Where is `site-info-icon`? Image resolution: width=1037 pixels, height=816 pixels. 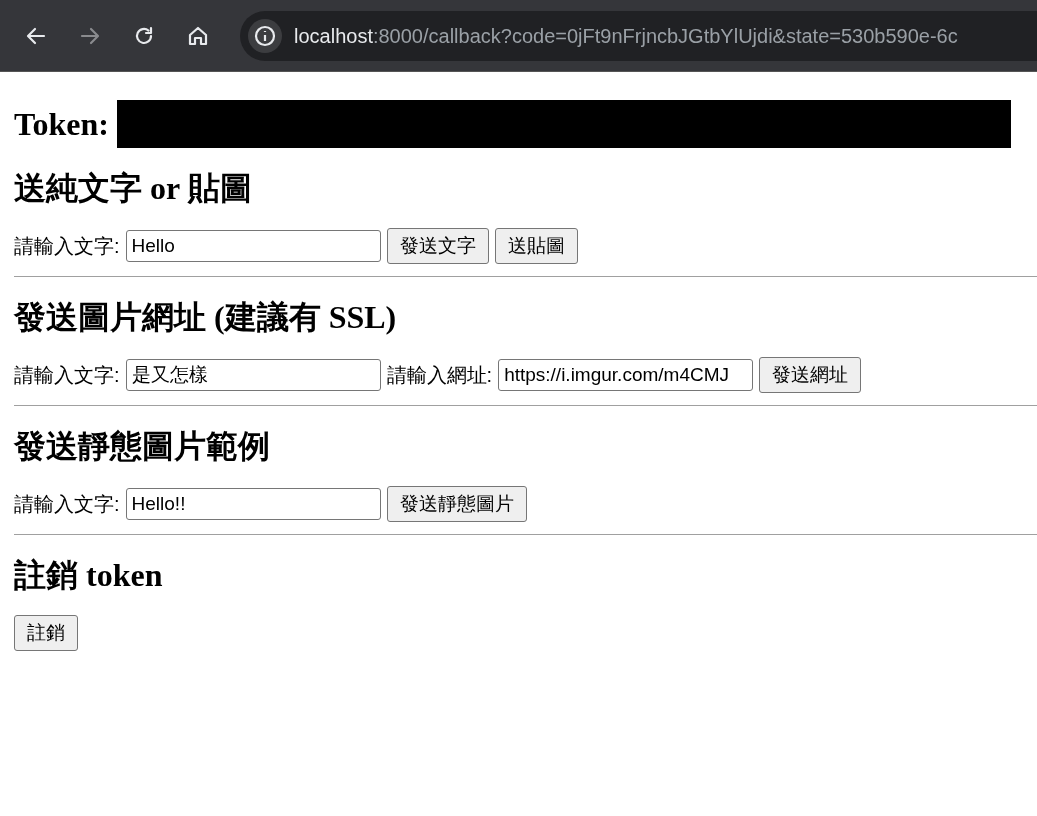 site-info-icon is located at coordinates (265, 35).